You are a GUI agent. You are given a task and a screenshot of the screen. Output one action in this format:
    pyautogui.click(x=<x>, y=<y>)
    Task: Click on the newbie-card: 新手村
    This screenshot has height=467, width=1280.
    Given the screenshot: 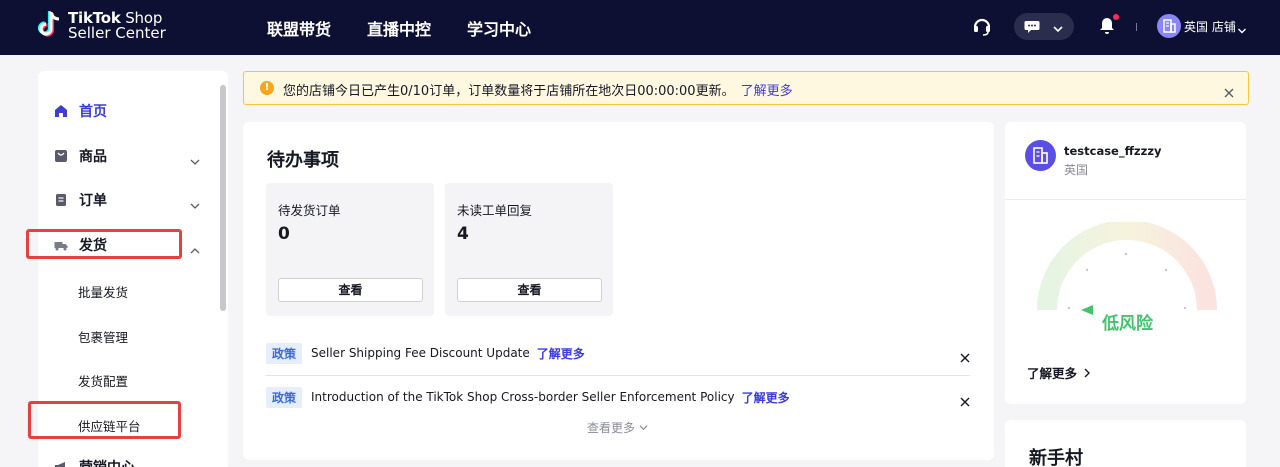 What is the action you would take?
    pyautogui.click(x=1125, y=443)
    